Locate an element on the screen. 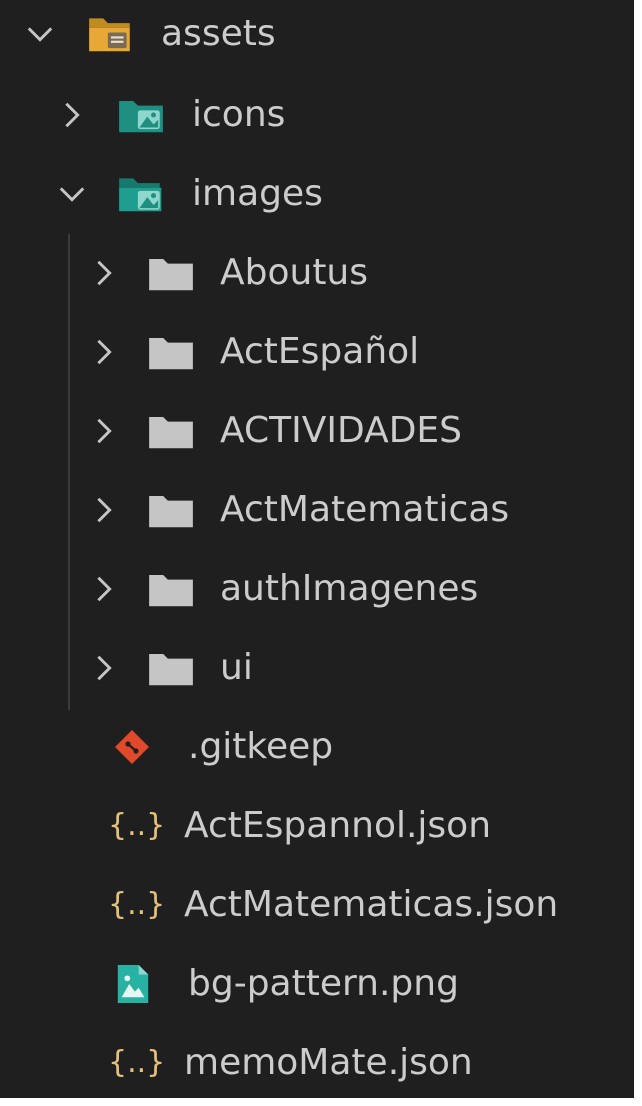 The width and height of the screenshot is (642, 1106). tree-item-folder: ACTIVIDADES is located at coordinates (317, 431).